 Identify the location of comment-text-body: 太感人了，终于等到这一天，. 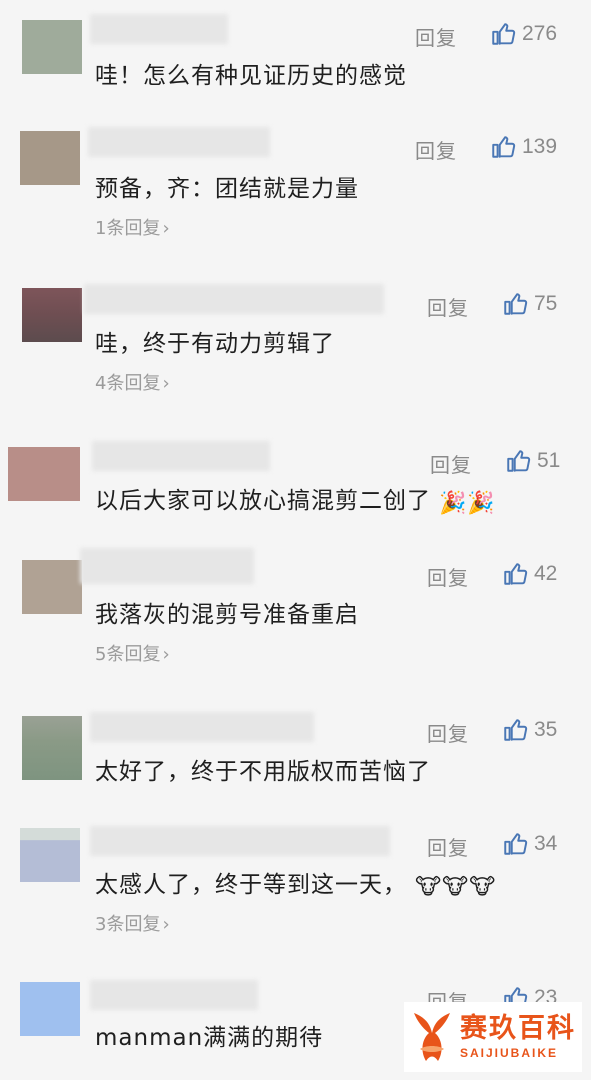
(251, 885).